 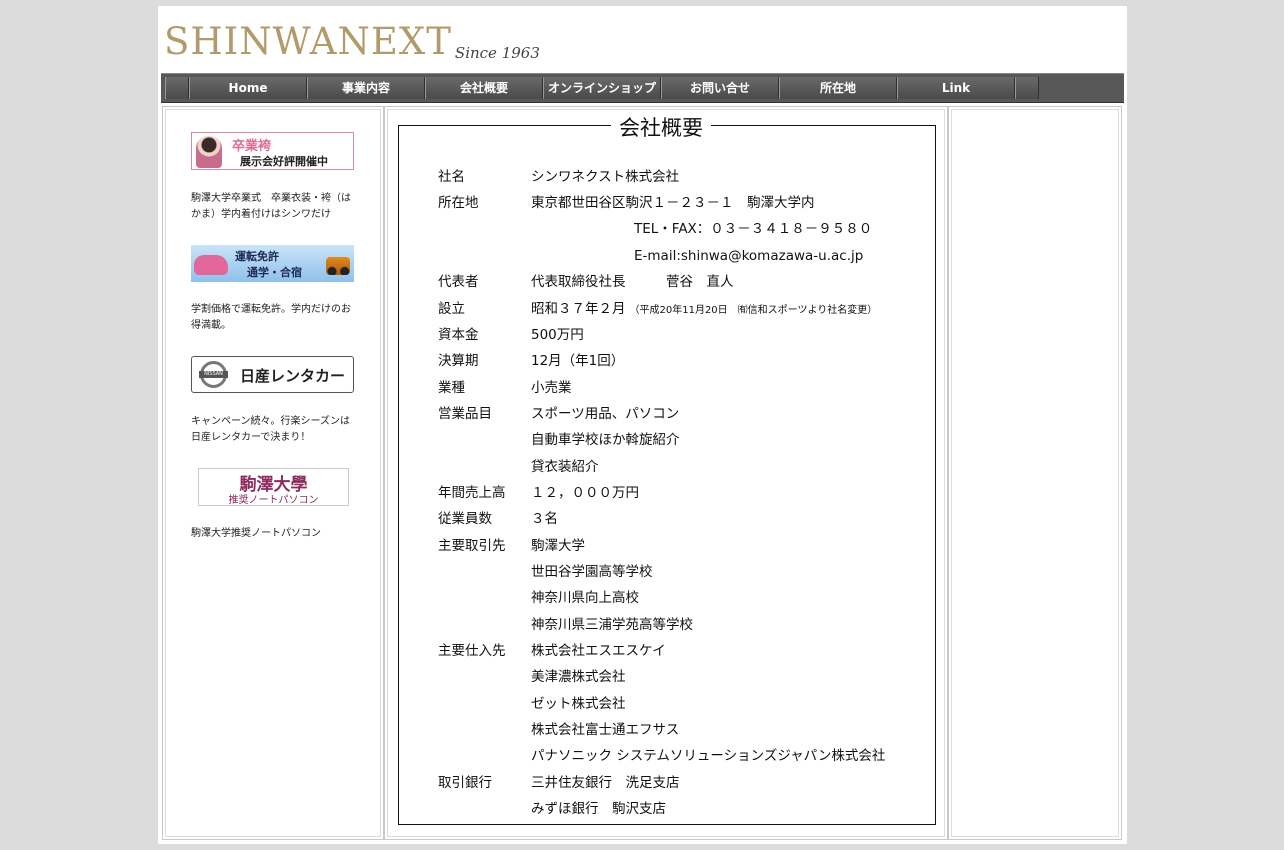 What do you see at coordinates (632, 282) in the screenshot?
I see `profile-row-value: 代表取締役社長 菅谷 直人` at bounding box center [632, 282].